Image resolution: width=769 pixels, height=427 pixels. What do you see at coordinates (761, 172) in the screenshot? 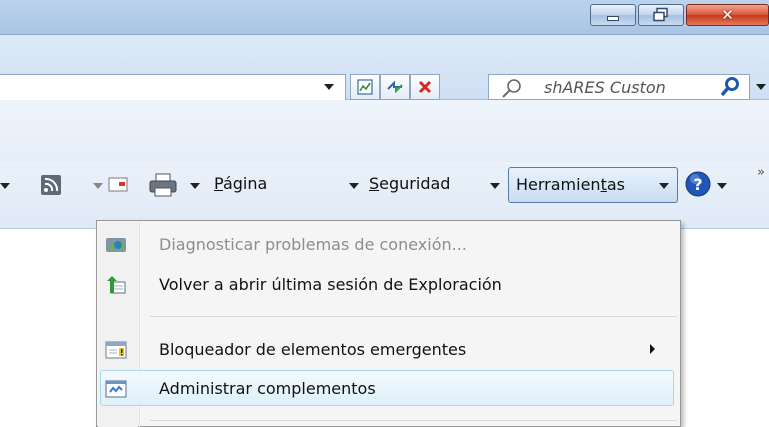
I see `more-commands-chevron-icon: »` at bounding box center [761, 172].